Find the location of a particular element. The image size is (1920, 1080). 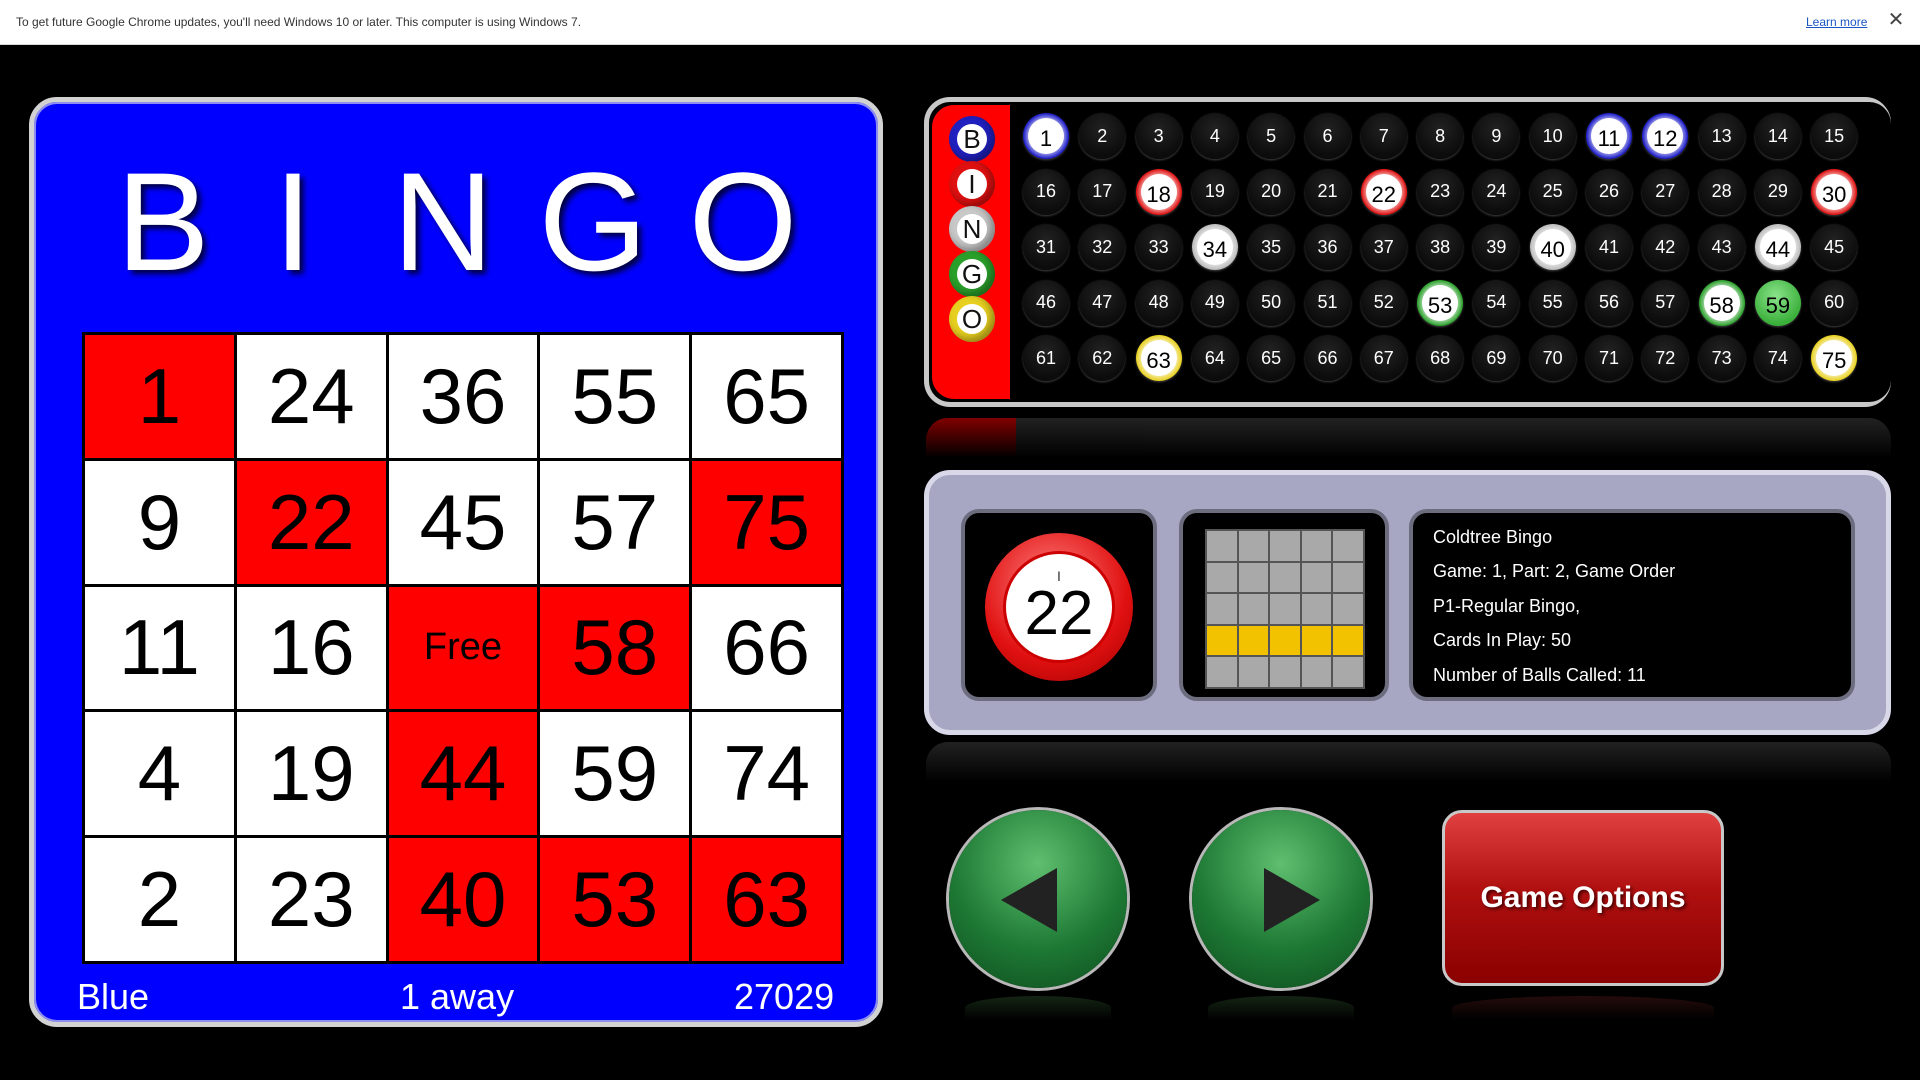

card-color-name: Blue is located at coordinates (113, 996).